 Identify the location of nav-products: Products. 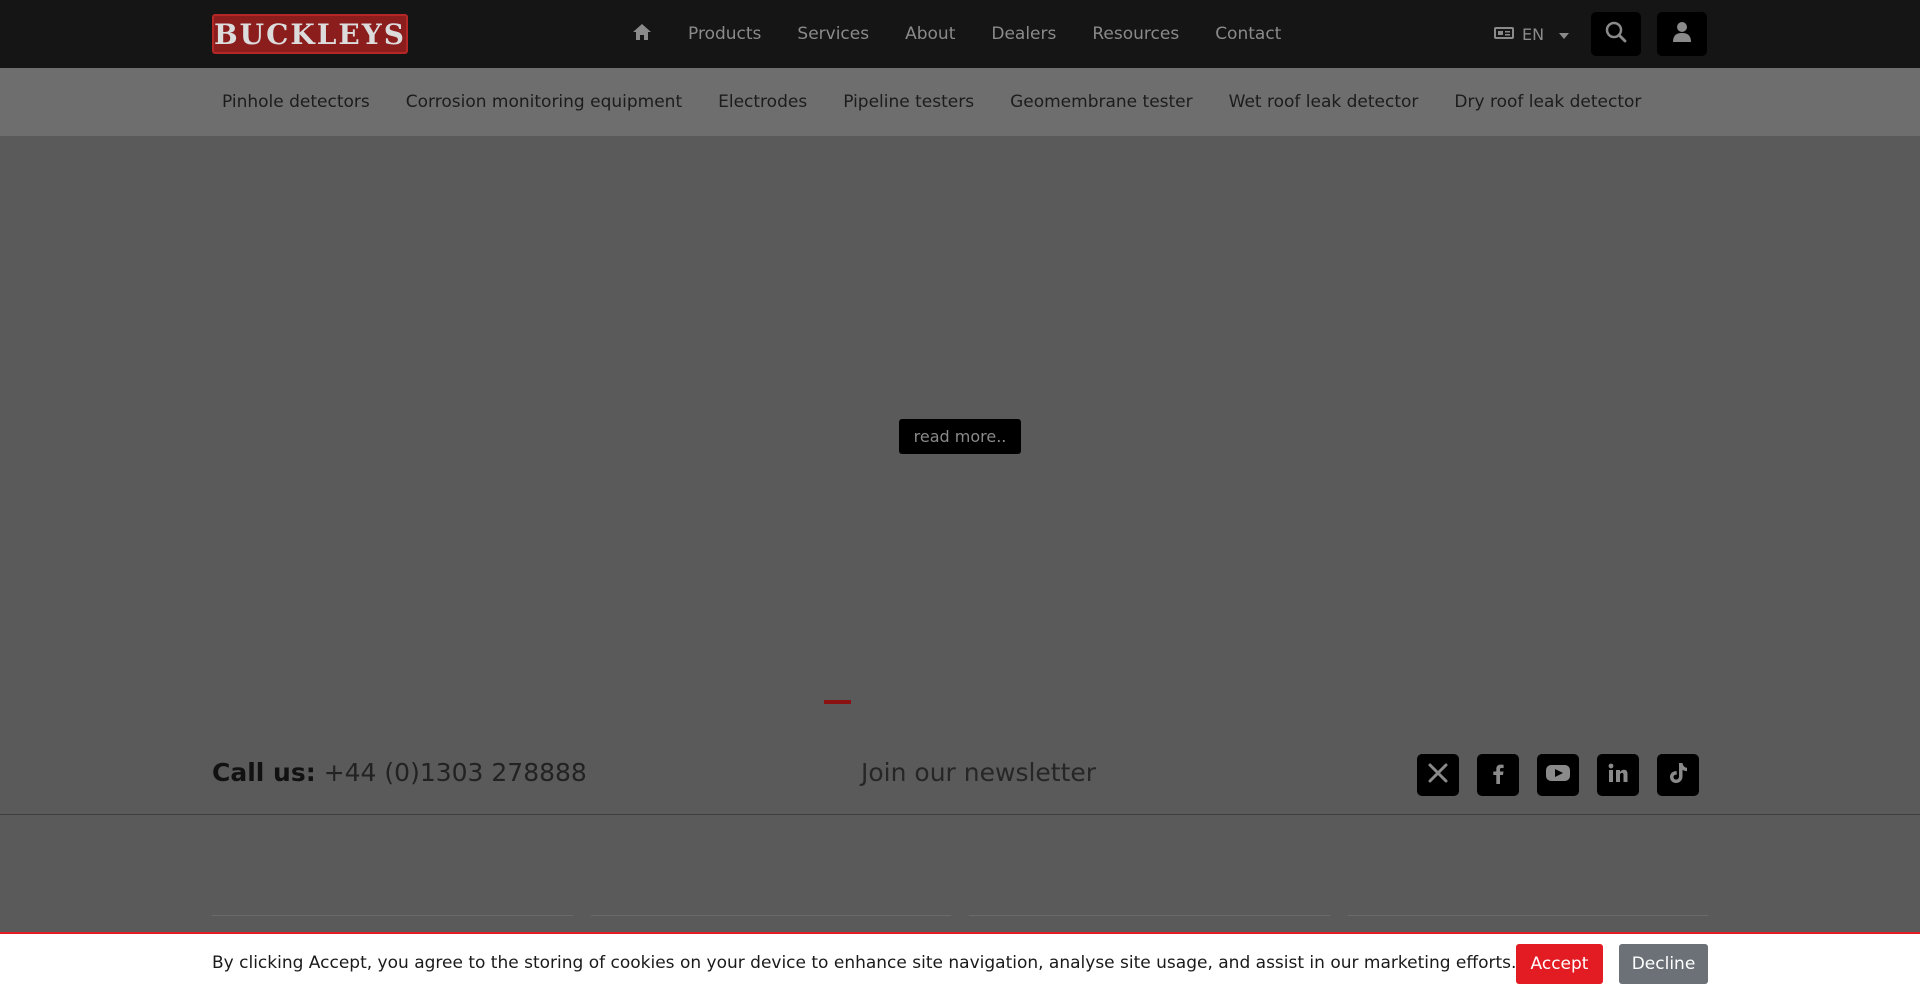
(724, 34).